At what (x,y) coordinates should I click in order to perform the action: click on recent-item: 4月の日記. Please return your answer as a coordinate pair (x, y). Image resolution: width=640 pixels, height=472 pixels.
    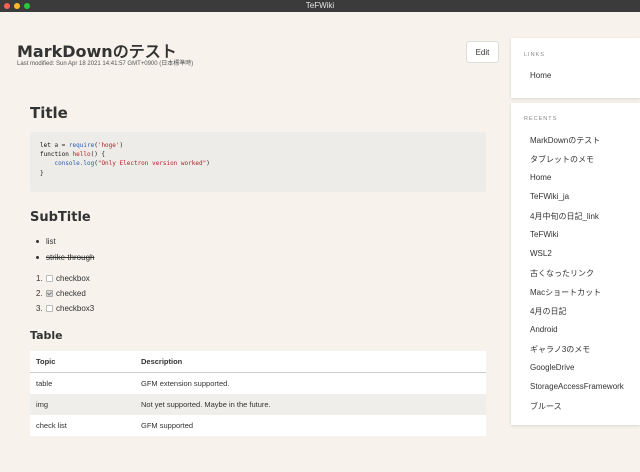
    Looking at the image, I should click on (548, 311).